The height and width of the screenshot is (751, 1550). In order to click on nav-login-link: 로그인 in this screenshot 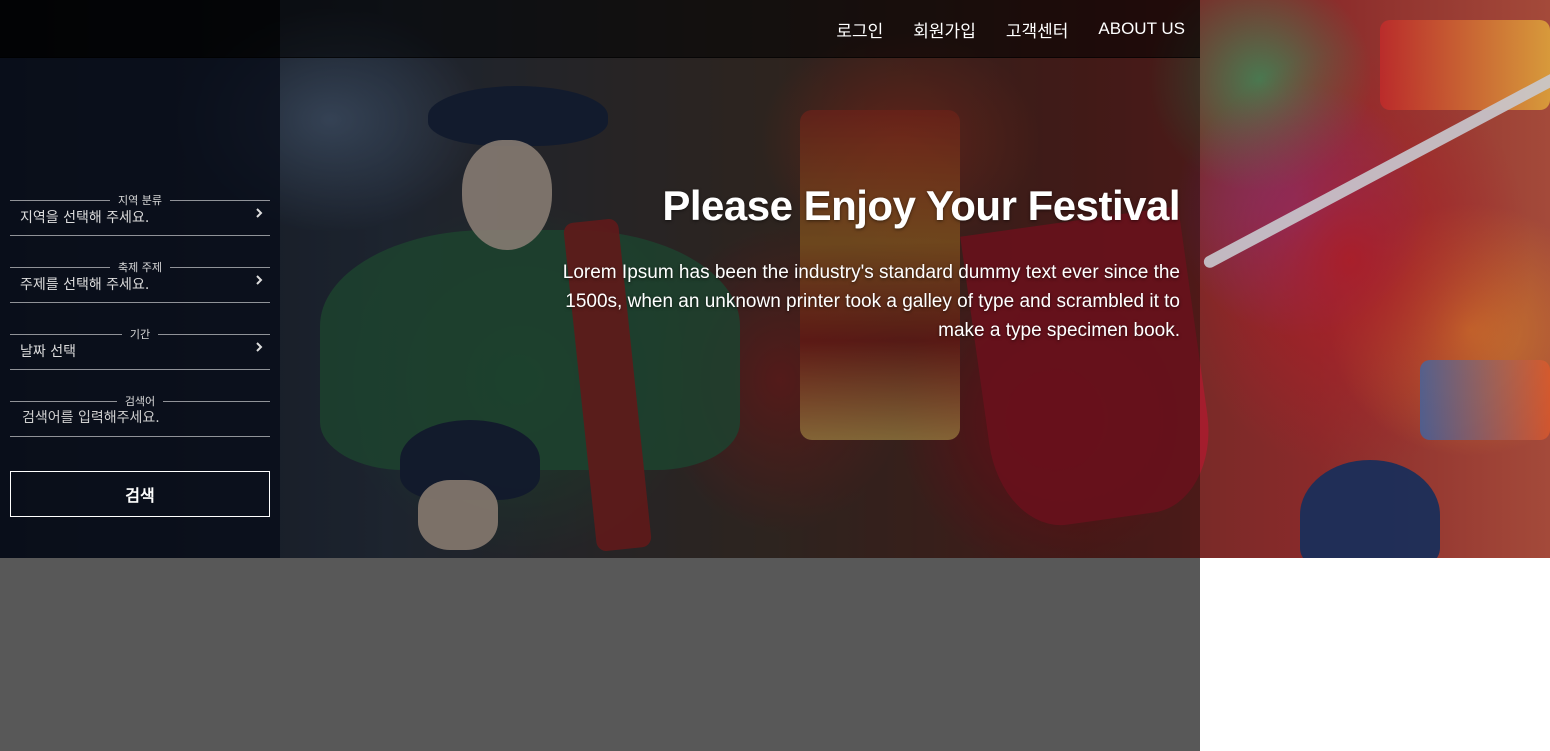, I will do `click(859, 29)`.